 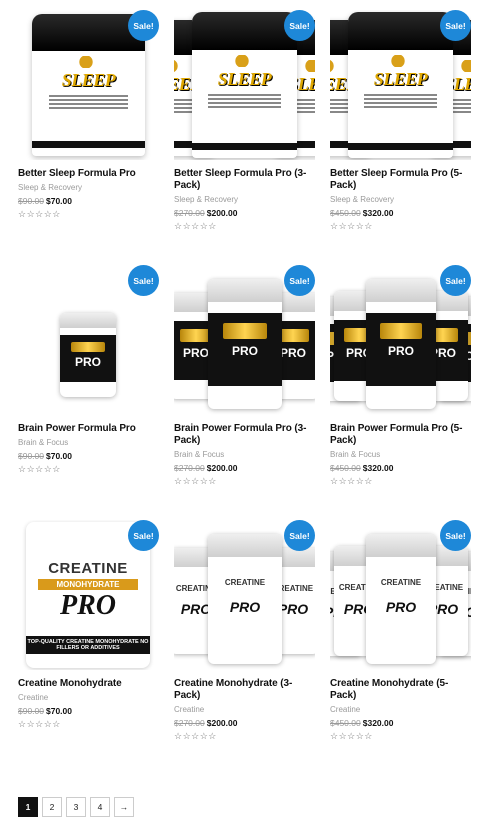 What do you see at coordinates (400, 213) in the screenshot?
I see `product-price: $450.00 $320.00` at bounding box center [400, 213].